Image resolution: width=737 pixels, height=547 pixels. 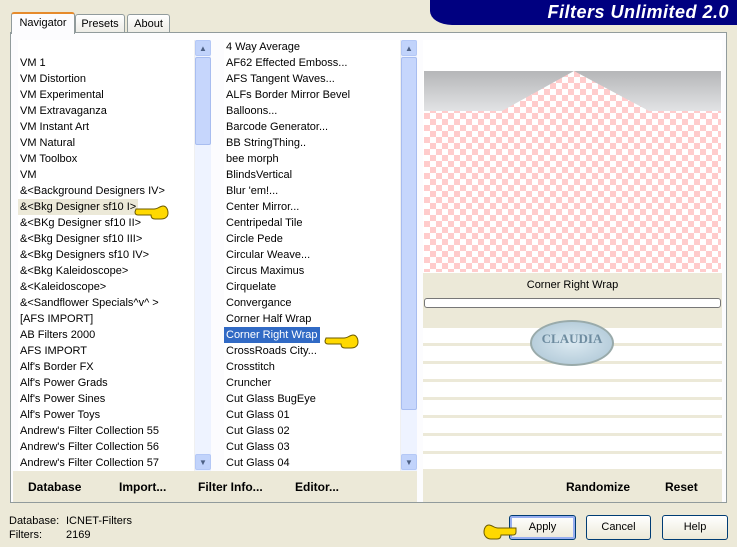 I want to click on list-item: Cut Glass 01, so click(x=258, y=415).